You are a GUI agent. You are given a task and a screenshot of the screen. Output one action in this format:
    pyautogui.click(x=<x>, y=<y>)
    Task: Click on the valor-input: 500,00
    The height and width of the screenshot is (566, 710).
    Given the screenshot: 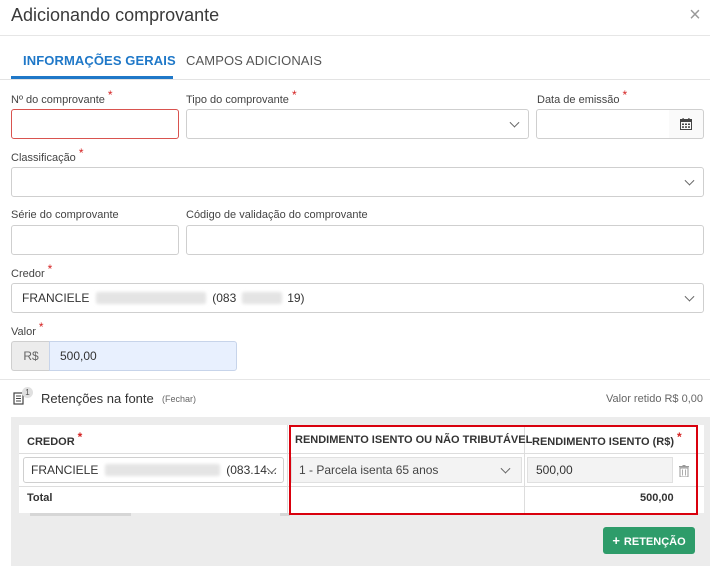 What is the action you would take?
    pyautogui.click(x=143, y=356)
    